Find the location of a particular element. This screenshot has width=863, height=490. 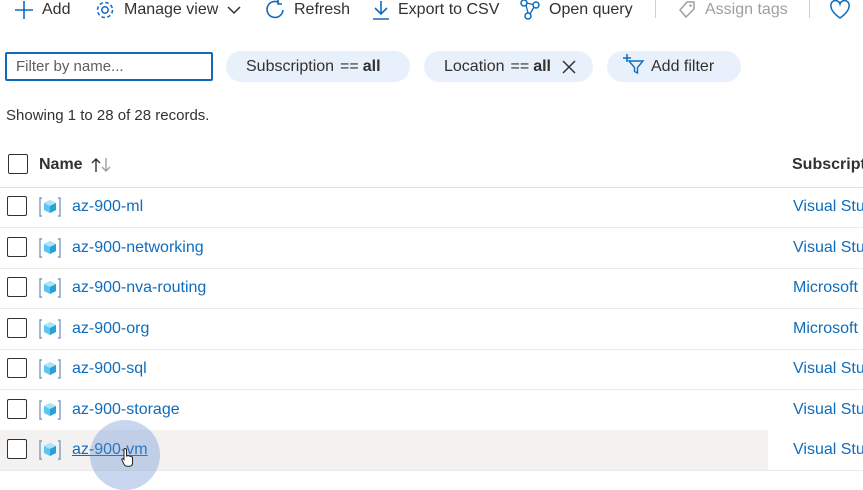

table-row: az-900-storage Visual Stu is located at coordinates (431, 410).